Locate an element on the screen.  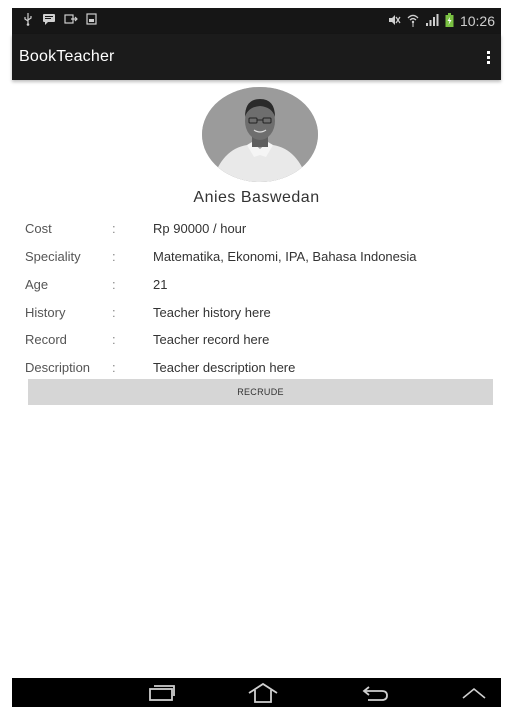
signal-icon is located at coordinates (432, 21).